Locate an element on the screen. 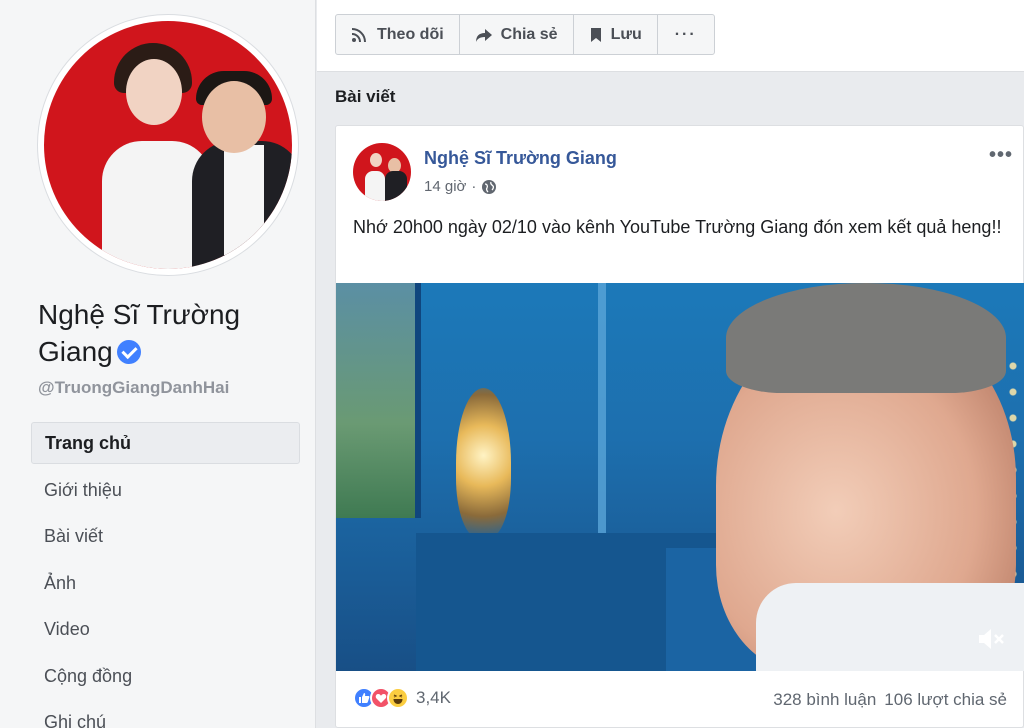 This screenshot has width=1024, height=728. nav-item-community: Cộng đồng is located at coordinates (165, 678).